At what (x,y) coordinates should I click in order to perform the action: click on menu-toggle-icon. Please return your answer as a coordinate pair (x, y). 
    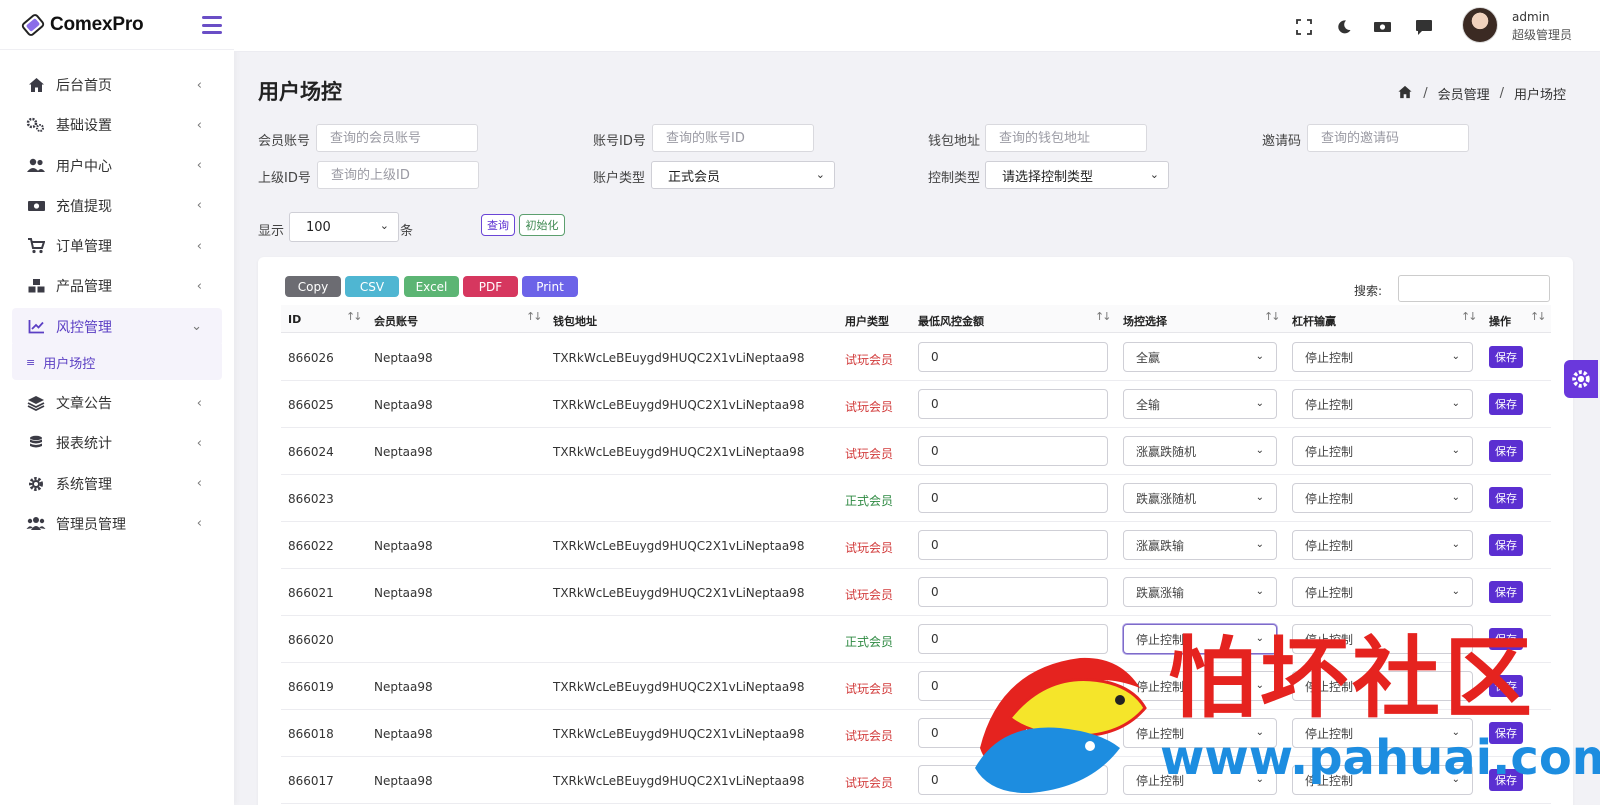
    Looking at the image, I should click on (212, 25).